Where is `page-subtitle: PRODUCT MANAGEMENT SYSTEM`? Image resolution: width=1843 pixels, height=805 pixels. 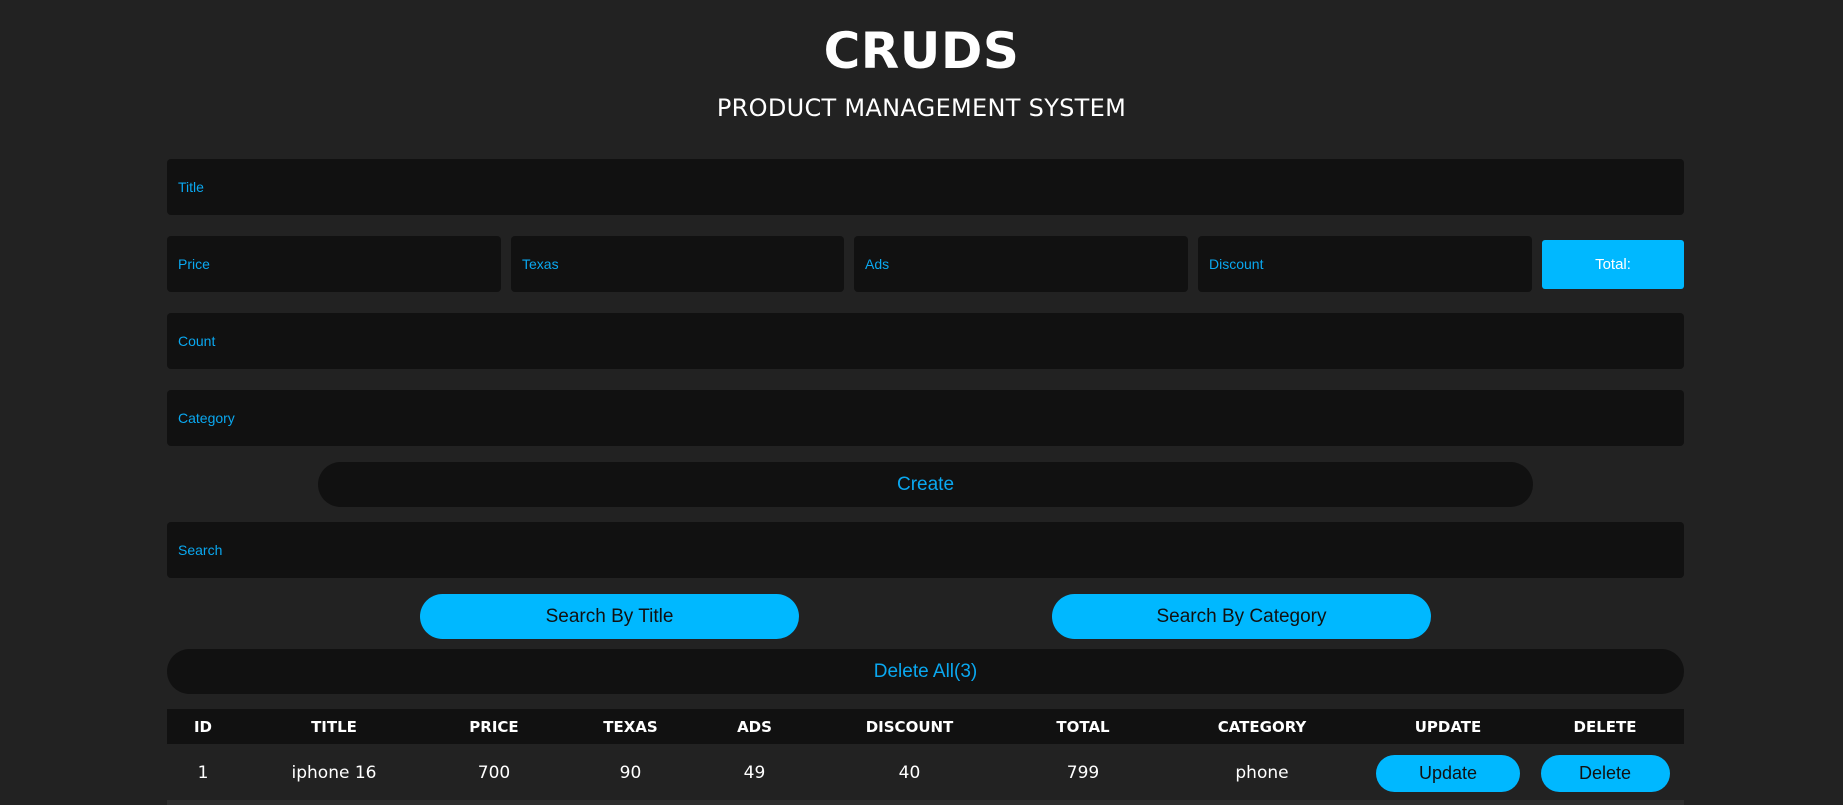
page-subtitle: PRODUCT MANAGEMENT SYSTEM is located at coordinates (921, 108).